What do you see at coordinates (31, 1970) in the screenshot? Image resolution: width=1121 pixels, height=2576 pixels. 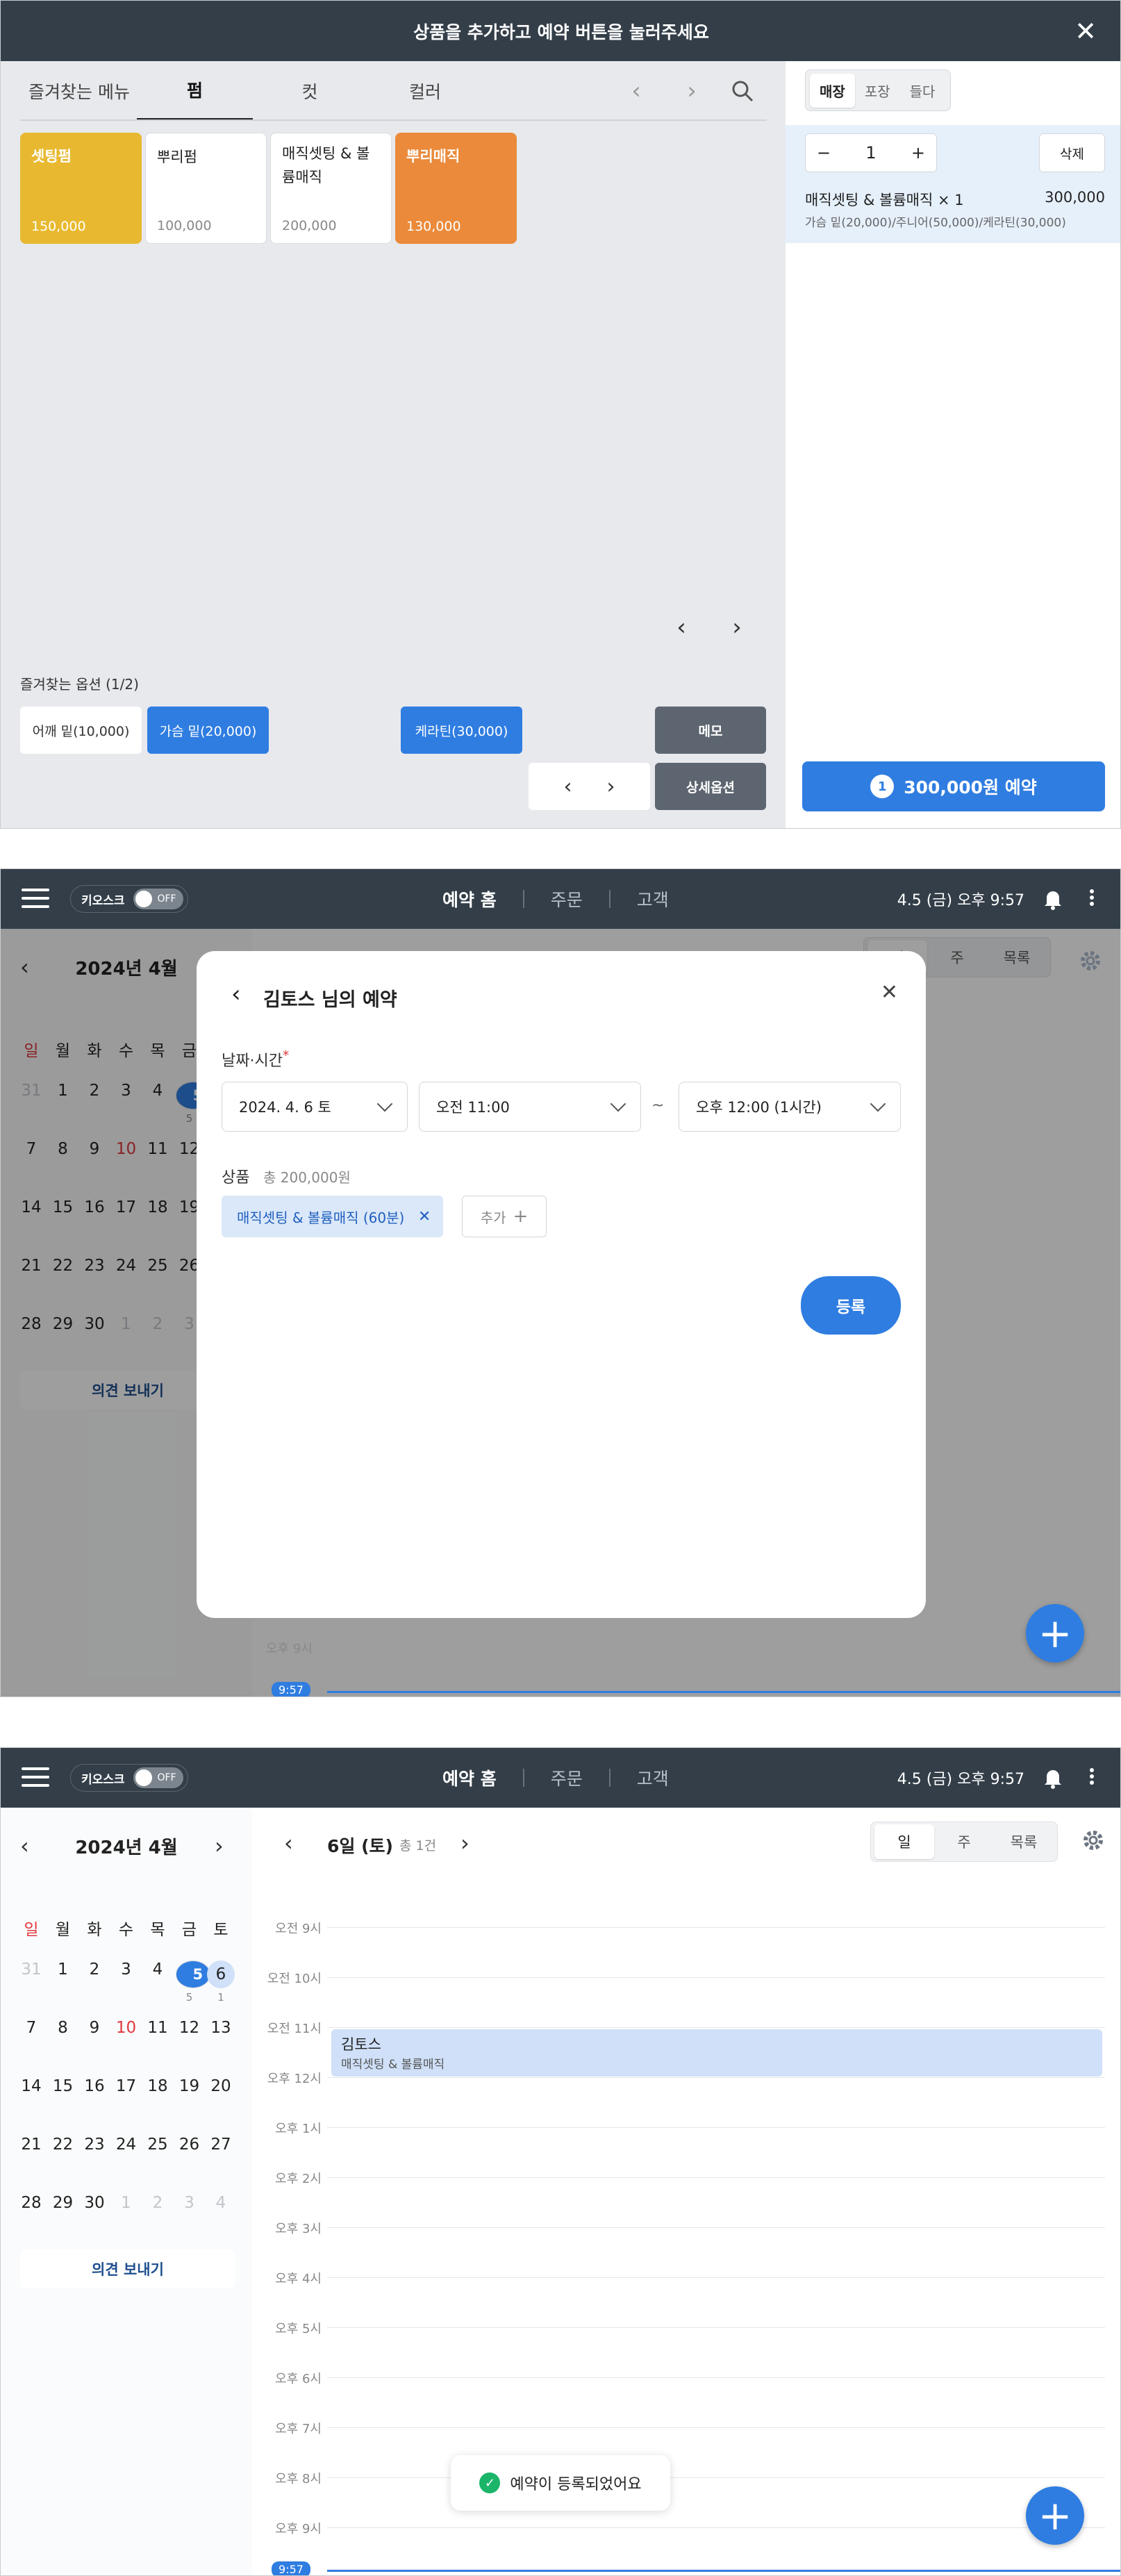 I see `calendar-day: 31` at bounding box center [31, 1970].